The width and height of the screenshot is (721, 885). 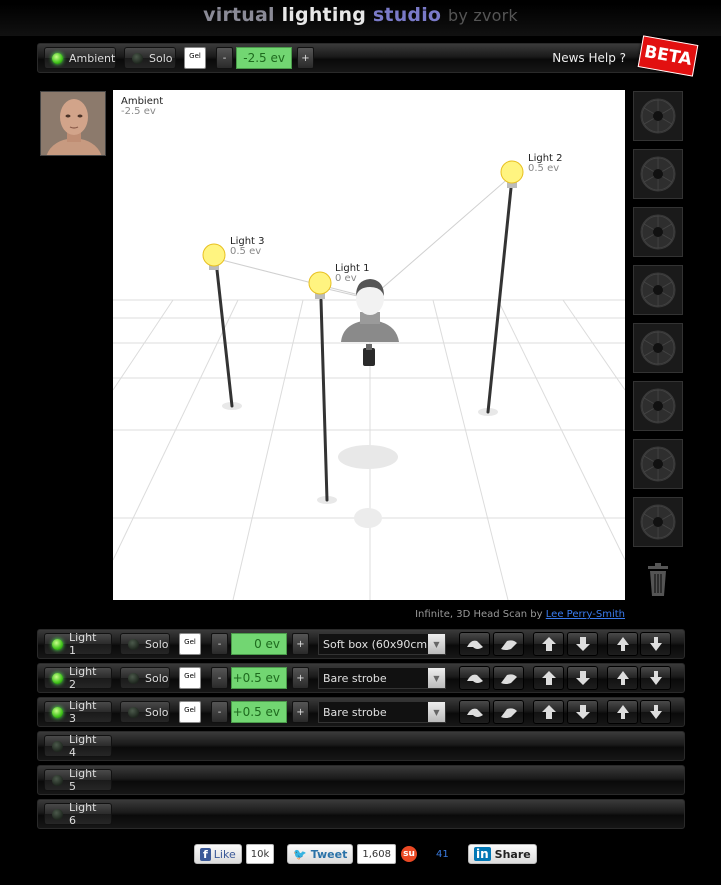 I want to click on light-row: Light 4, so click(x=361, y=746).